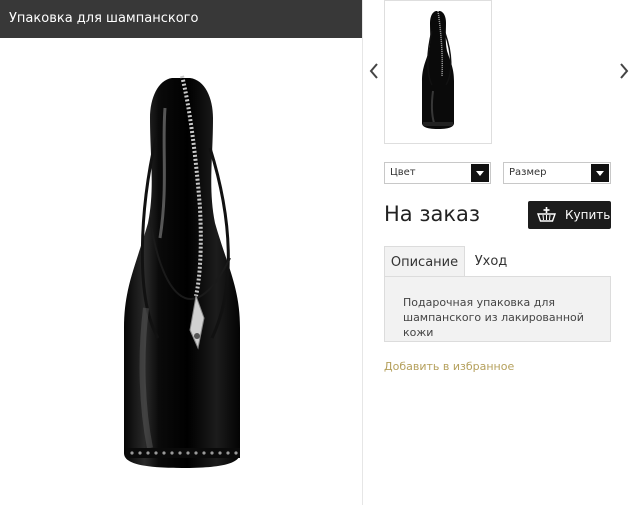  I want to click on chevron-right-icon, so click(624, 71).